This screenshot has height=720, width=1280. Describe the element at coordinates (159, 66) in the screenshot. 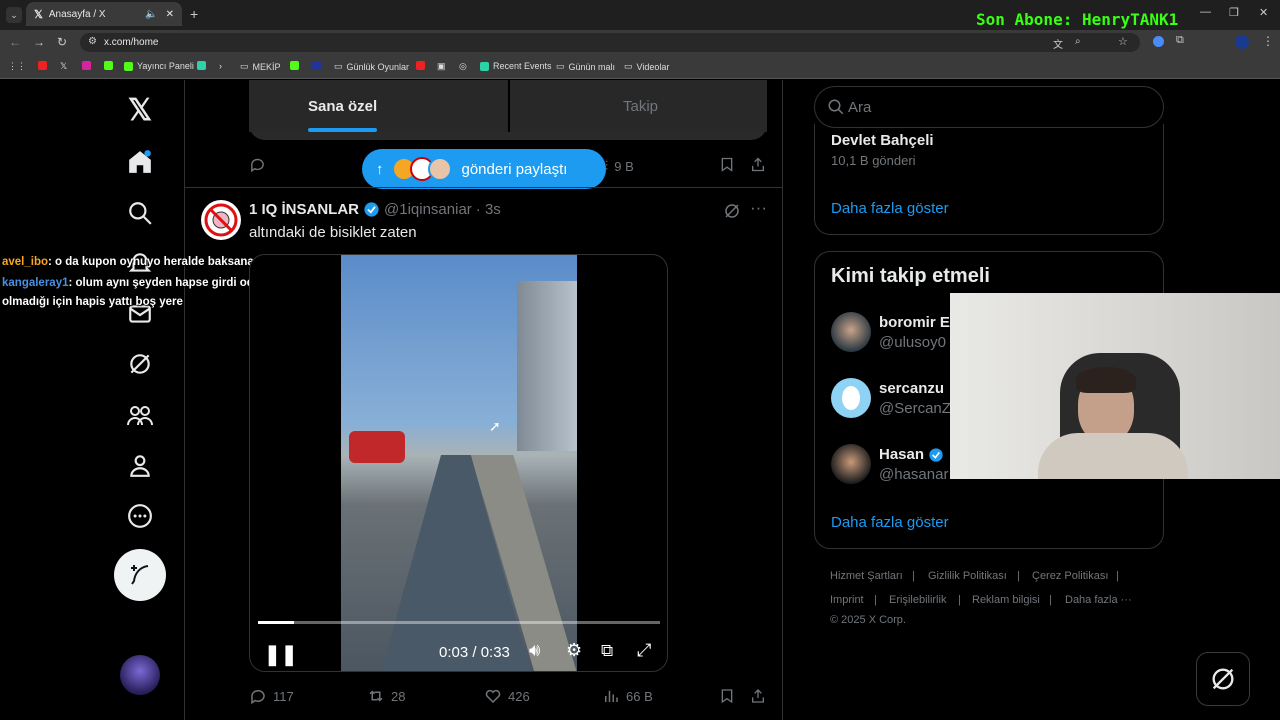

I see `bookmark-yayinci-paneli: Yayıncı Paneli` at that location.